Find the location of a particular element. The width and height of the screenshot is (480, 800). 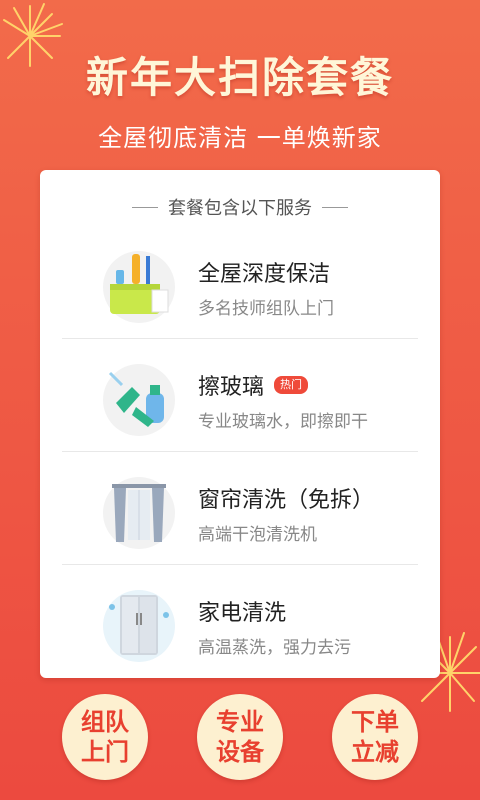

service-desc: 专业玻璃水，即擦即干 is located at coordinates (283, 422).